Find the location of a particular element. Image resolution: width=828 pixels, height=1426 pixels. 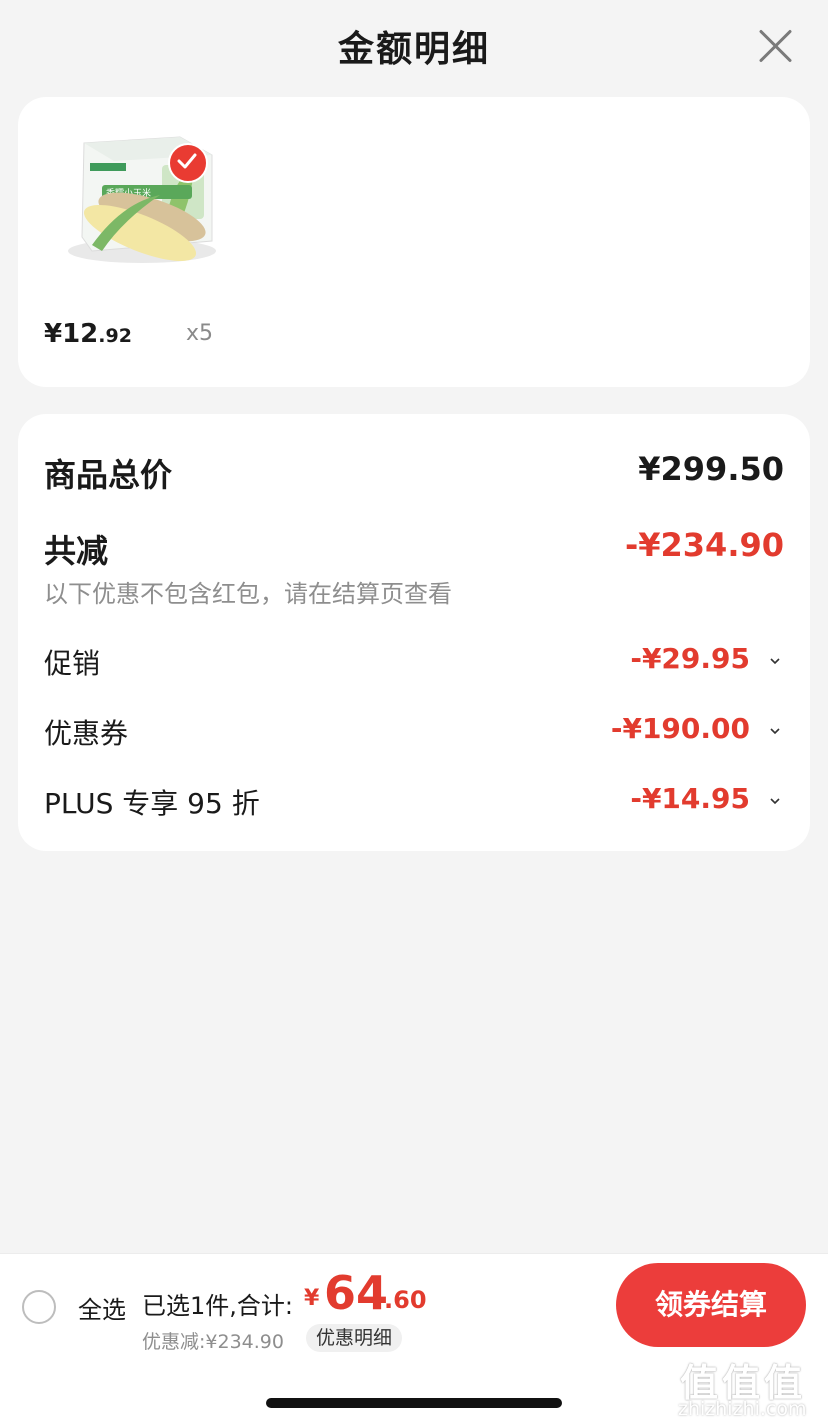

reduce-label: 共减 is located at coordinates (76, 551).